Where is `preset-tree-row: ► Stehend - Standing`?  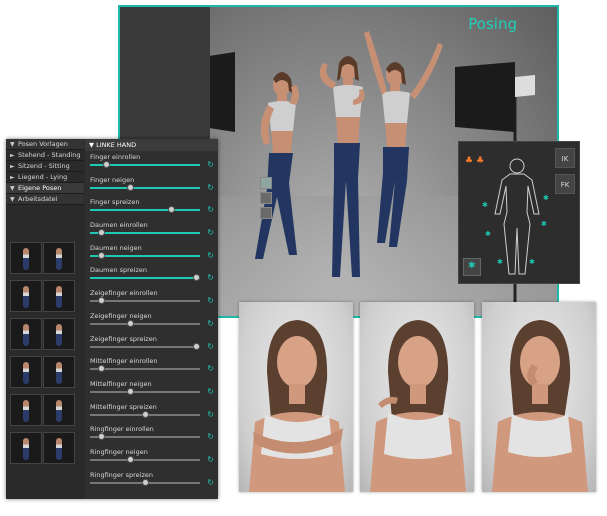
preset-tree-row: ► Stehend - Standing is located at coordinates (45, 155).